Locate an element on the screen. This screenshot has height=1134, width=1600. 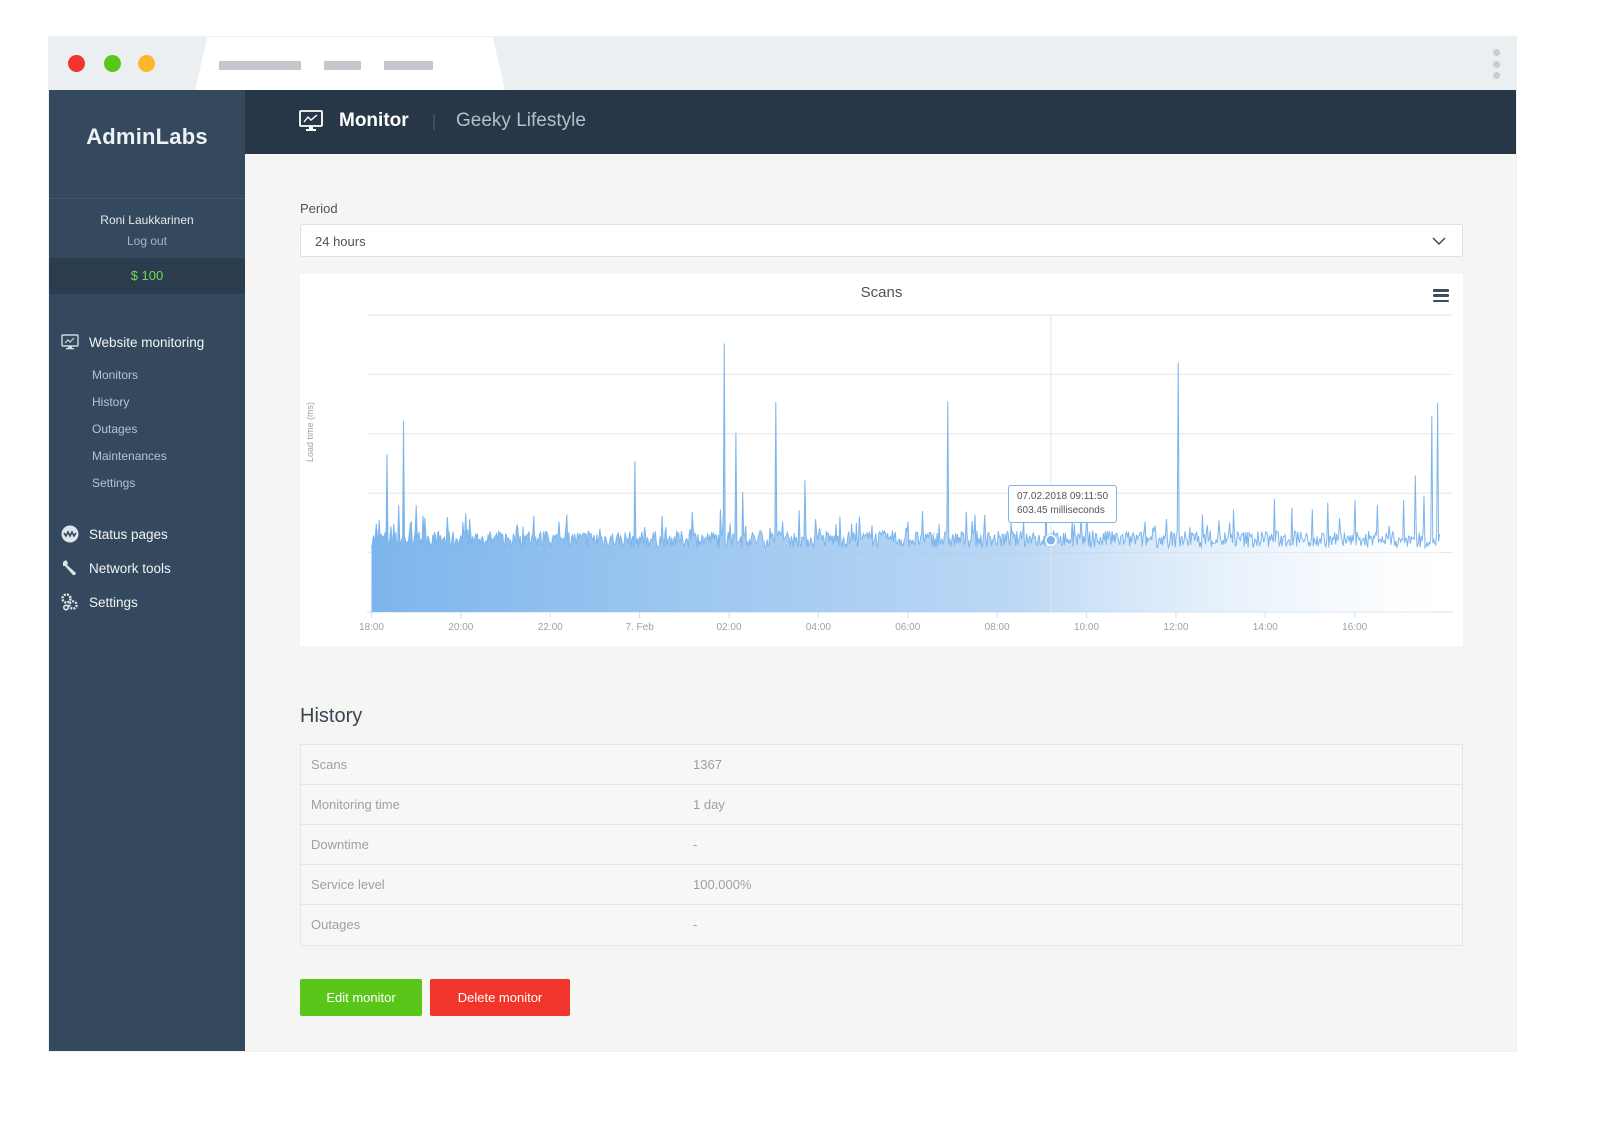
sidebar-item-network-tools: Network tools is located at coordinates (116, 568).